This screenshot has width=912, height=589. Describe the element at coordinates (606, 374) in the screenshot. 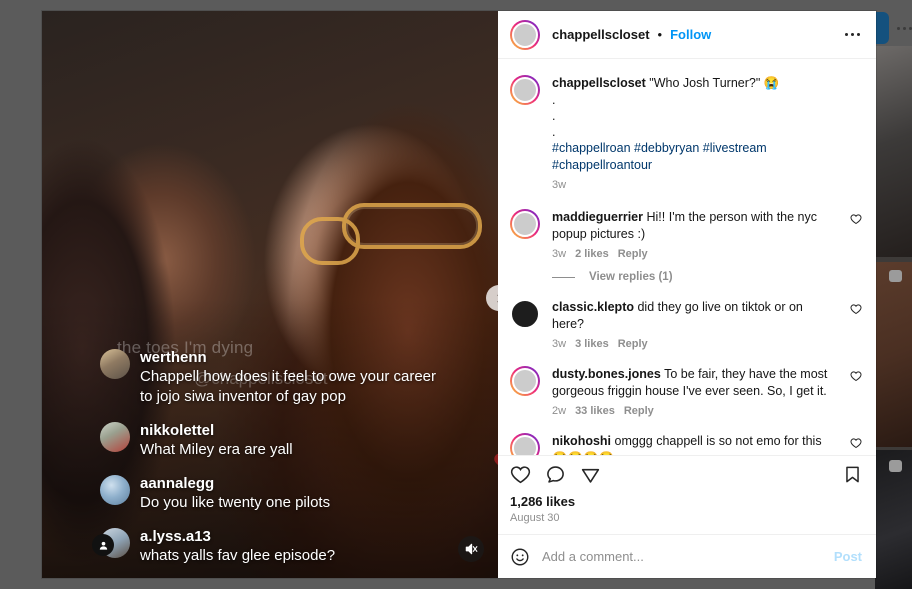

I see `comment-username: dusty.bones.jones` at that location.